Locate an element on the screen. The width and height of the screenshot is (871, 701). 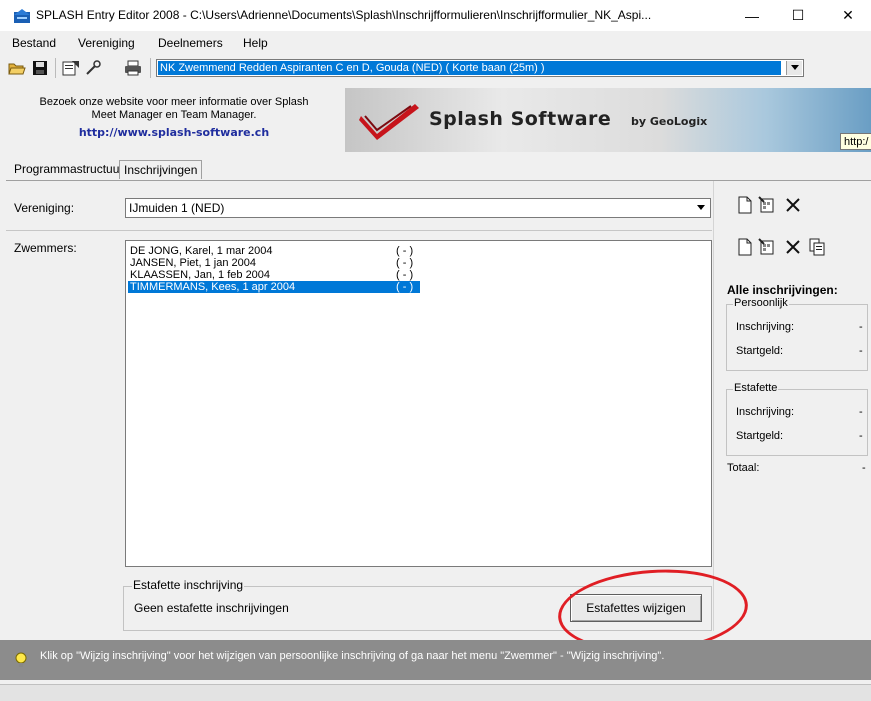
open-icon is located at coordinates (17, 68).